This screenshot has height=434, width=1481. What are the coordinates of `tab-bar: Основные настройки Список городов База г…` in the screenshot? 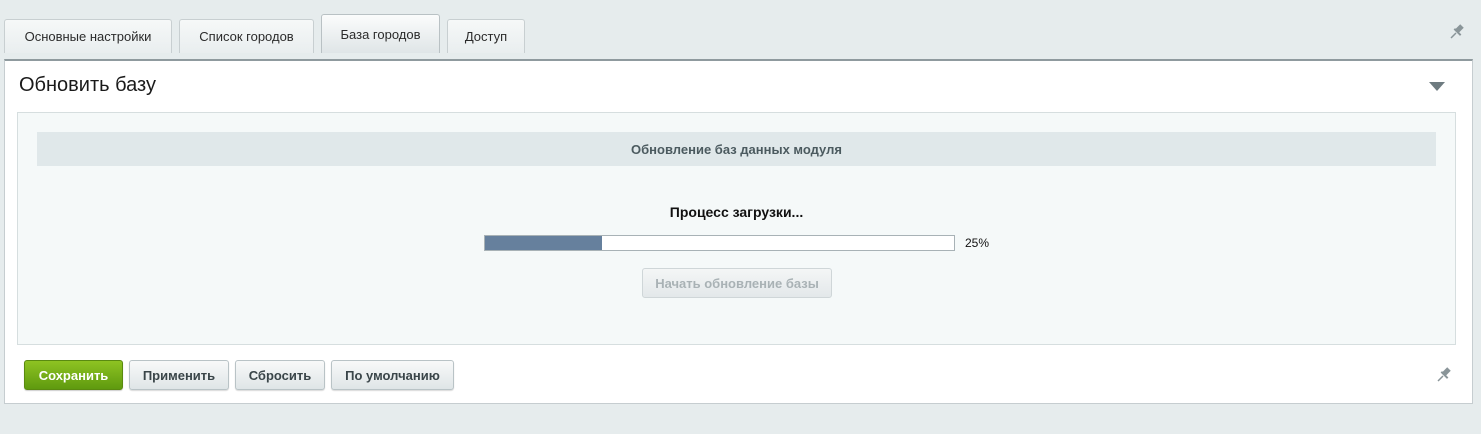 It's located at (268, 33).